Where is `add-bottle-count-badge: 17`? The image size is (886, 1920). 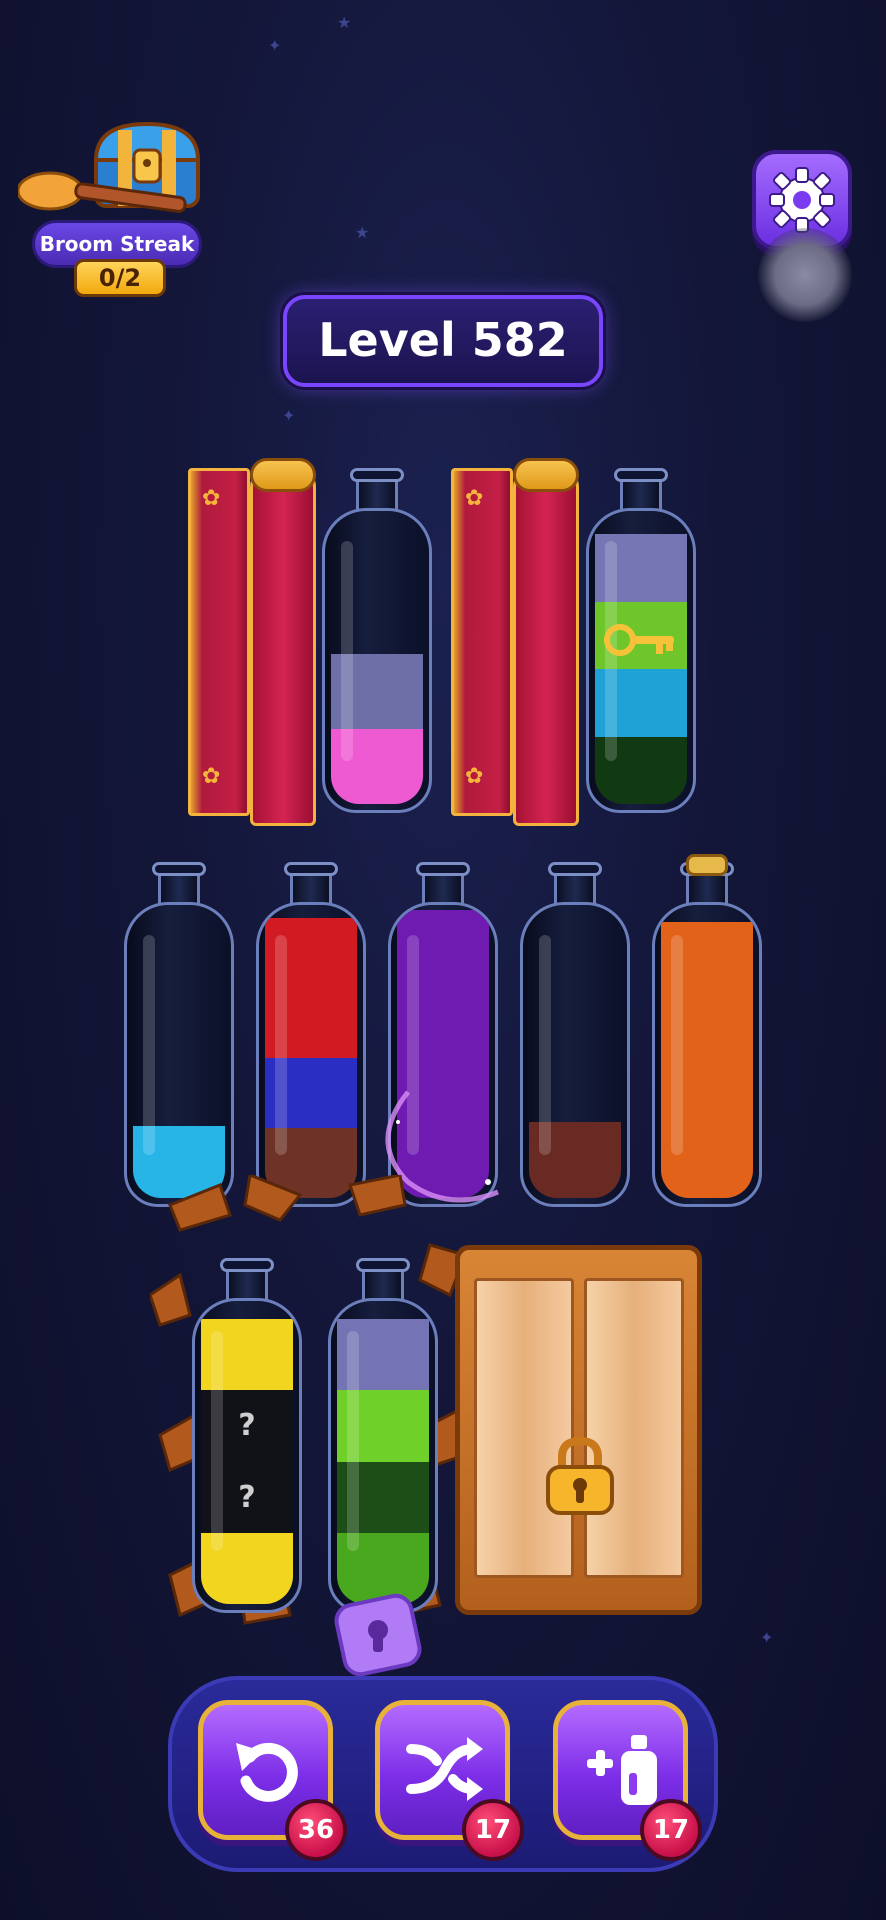
add-bottle-count-badge: 17 is located at coordinates (671, 1830).